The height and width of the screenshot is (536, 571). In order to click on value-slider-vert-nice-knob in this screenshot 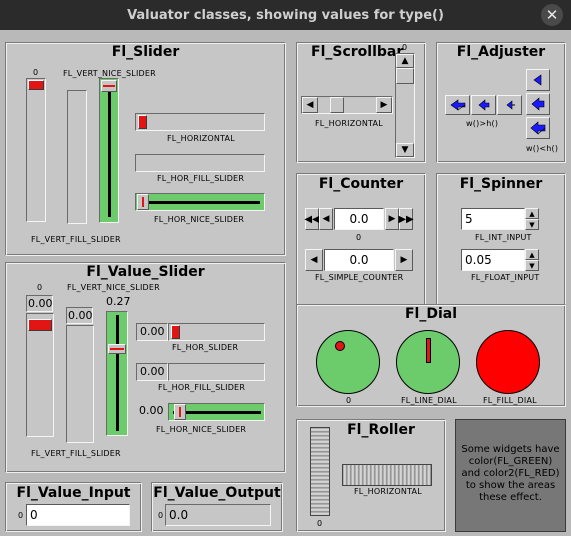, I will do `click(117, 349)`.